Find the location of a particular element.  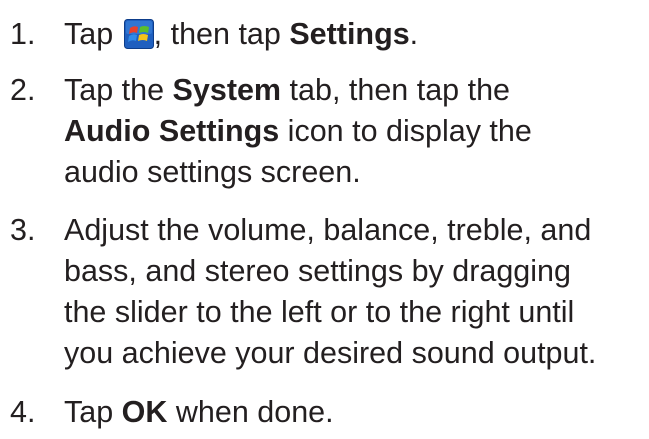

step-line: Audio Settings icon to display the is located at coordinates (356, 131).